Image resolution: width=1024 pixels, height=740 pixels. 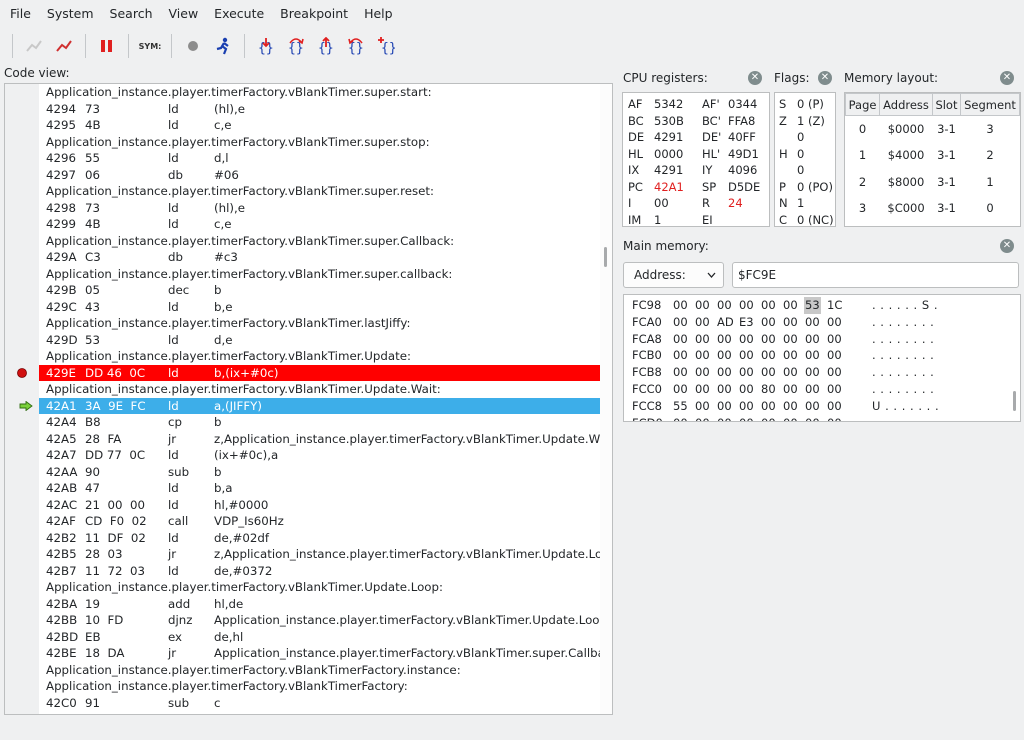 What do you see at coordinates (933, 129) in the screenshot?
I see `memory-layout-row: 0 $0000 3-1 3` at bounding box center [933, 129].